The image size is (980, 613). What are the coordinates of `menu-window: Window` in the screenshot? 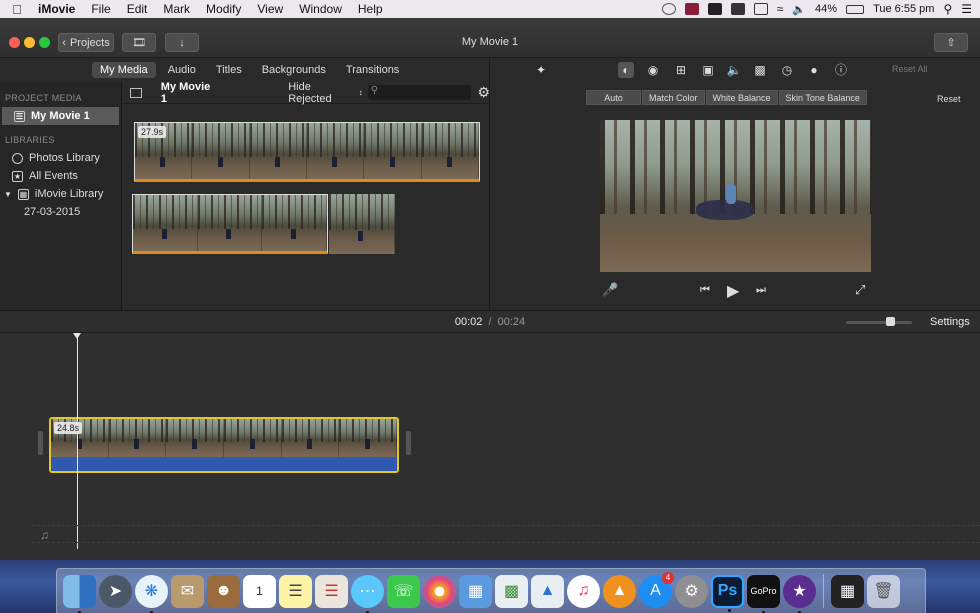 It's located at (320, 9).